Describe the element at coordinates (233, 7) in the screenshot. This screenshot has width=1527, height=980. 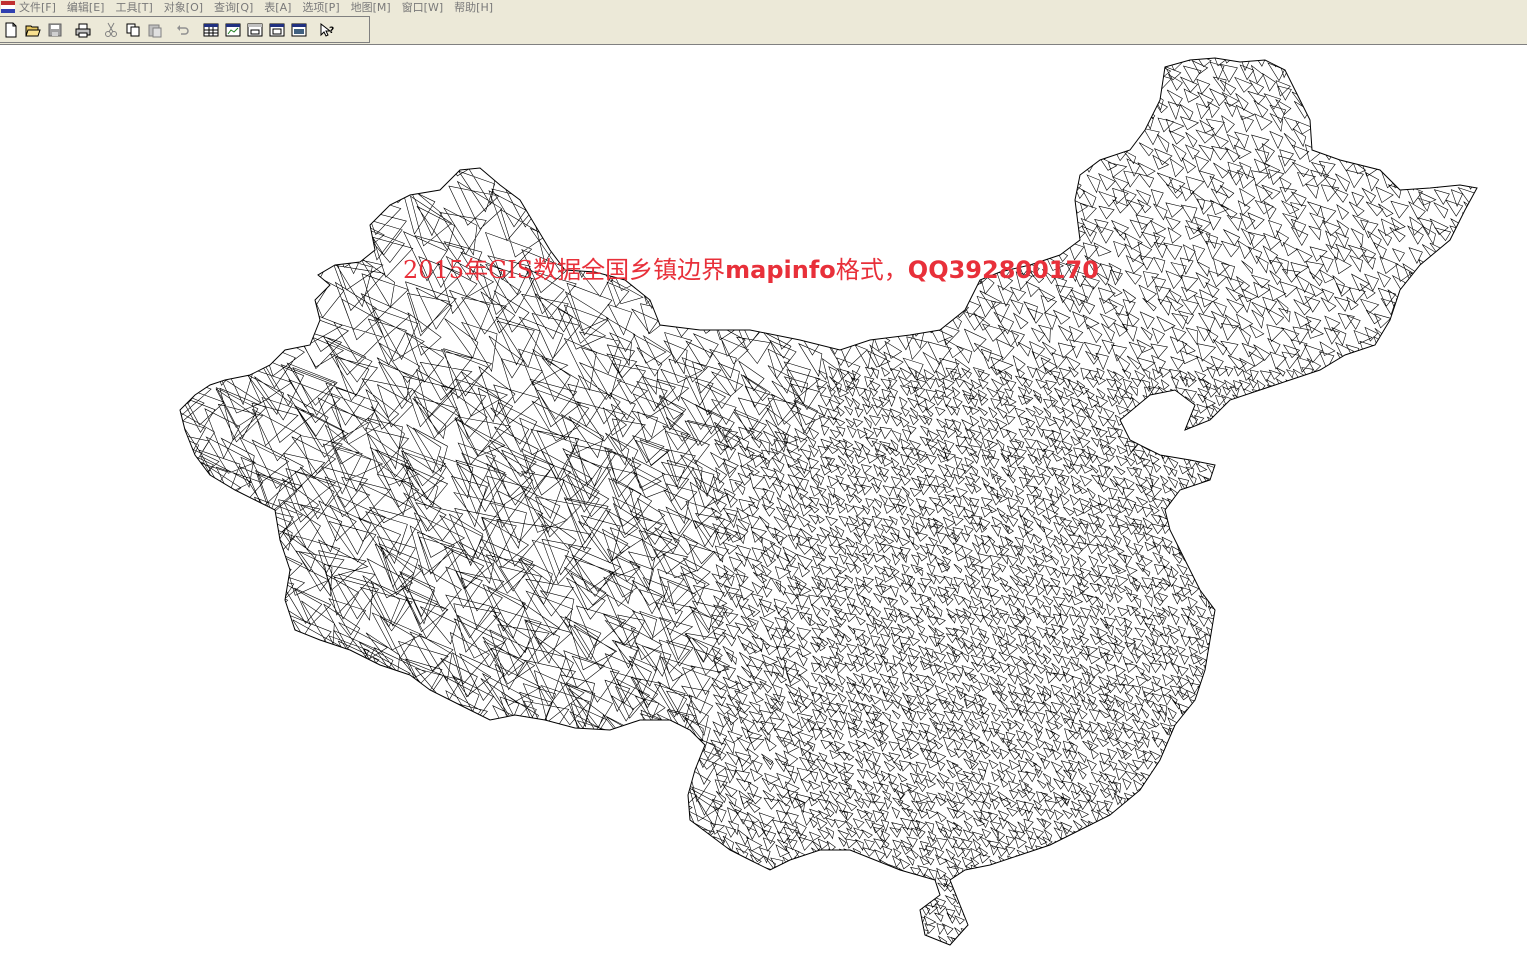
I see `menu-query: 查询[Q]` at that location.